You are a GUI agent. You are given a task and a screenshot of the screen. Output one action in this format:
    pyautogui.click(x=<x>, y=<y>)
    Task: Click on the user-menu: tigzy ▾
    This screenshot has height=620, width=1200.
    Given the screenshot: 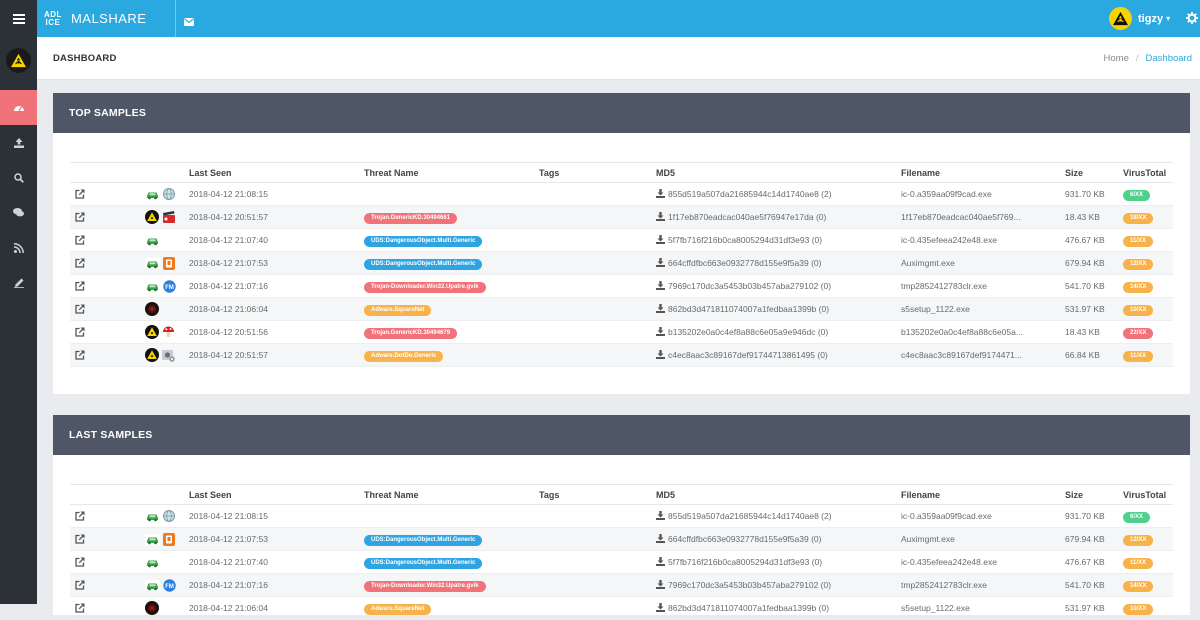 What is the action you would take?
    pyautogui.click(x=1139, y=18)
    